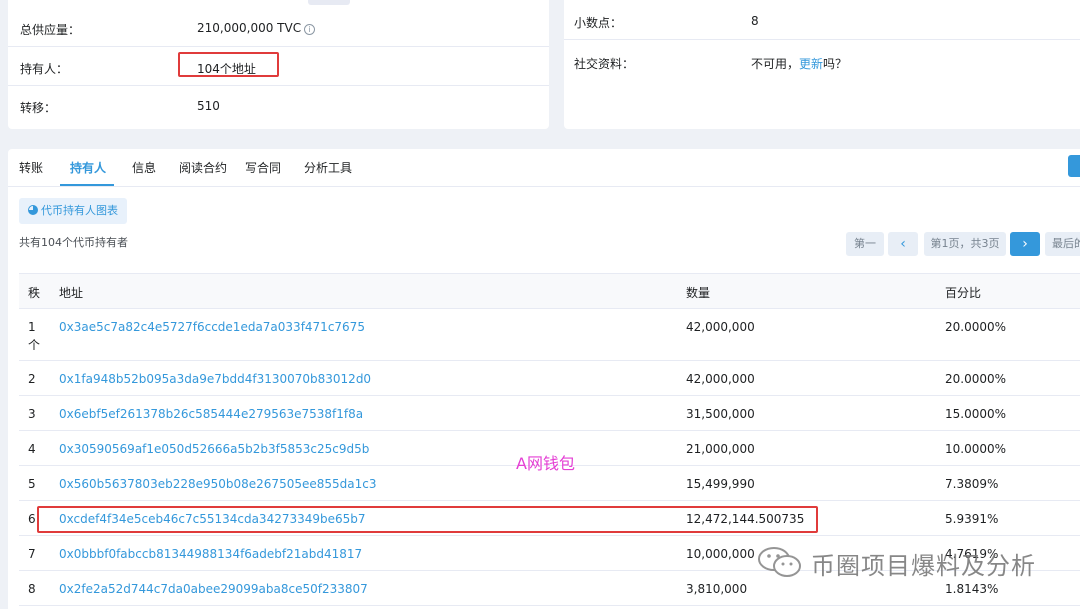 The image size is (1080, 609). Describe the element at coordinates (32, 327) in the screenshot. I see `row-rank: 1` at that location.